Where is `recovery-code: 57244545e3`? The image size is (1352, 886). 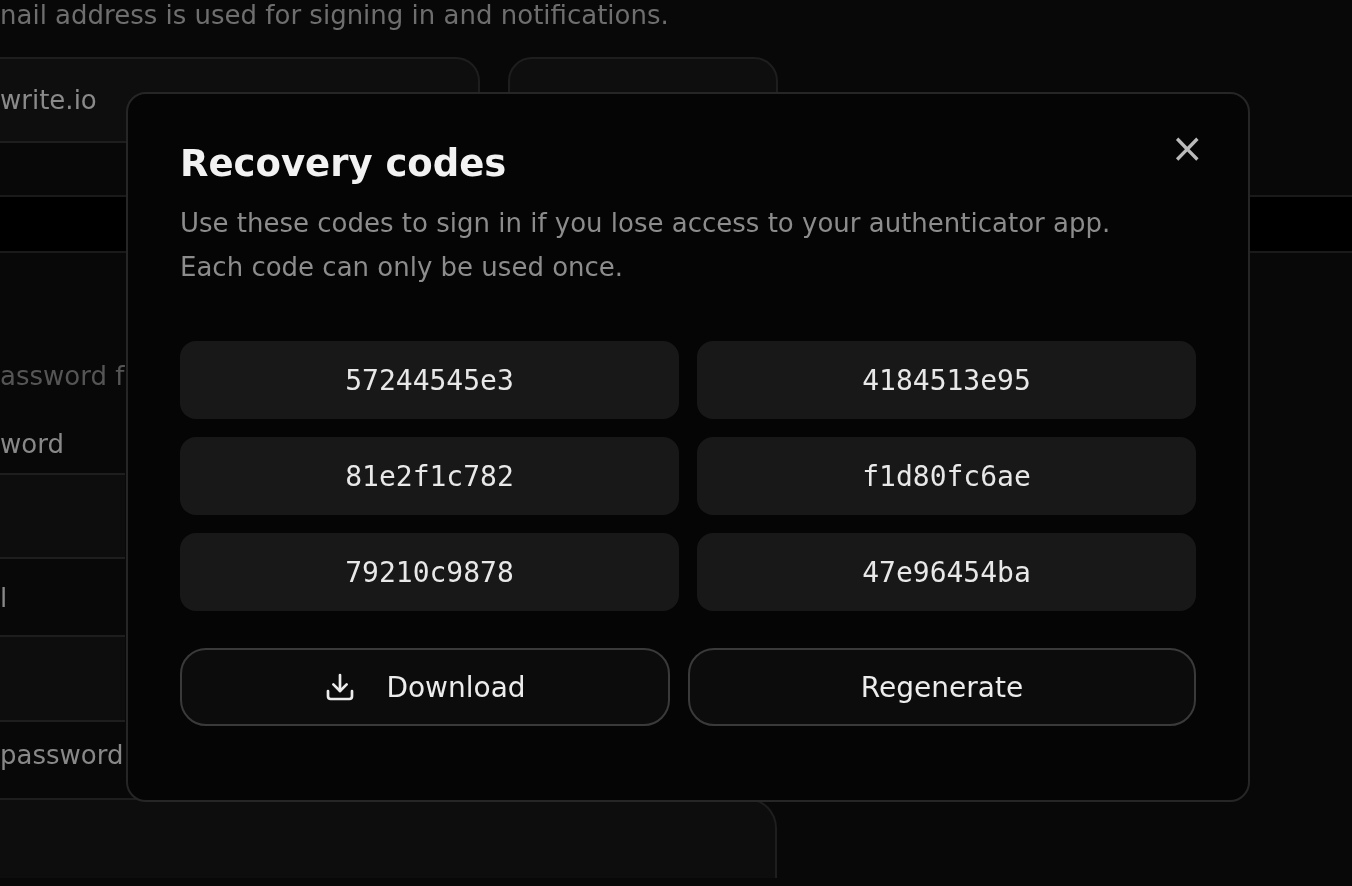 recovery-code: 57244545e3 is located at coordinates (429, 380).